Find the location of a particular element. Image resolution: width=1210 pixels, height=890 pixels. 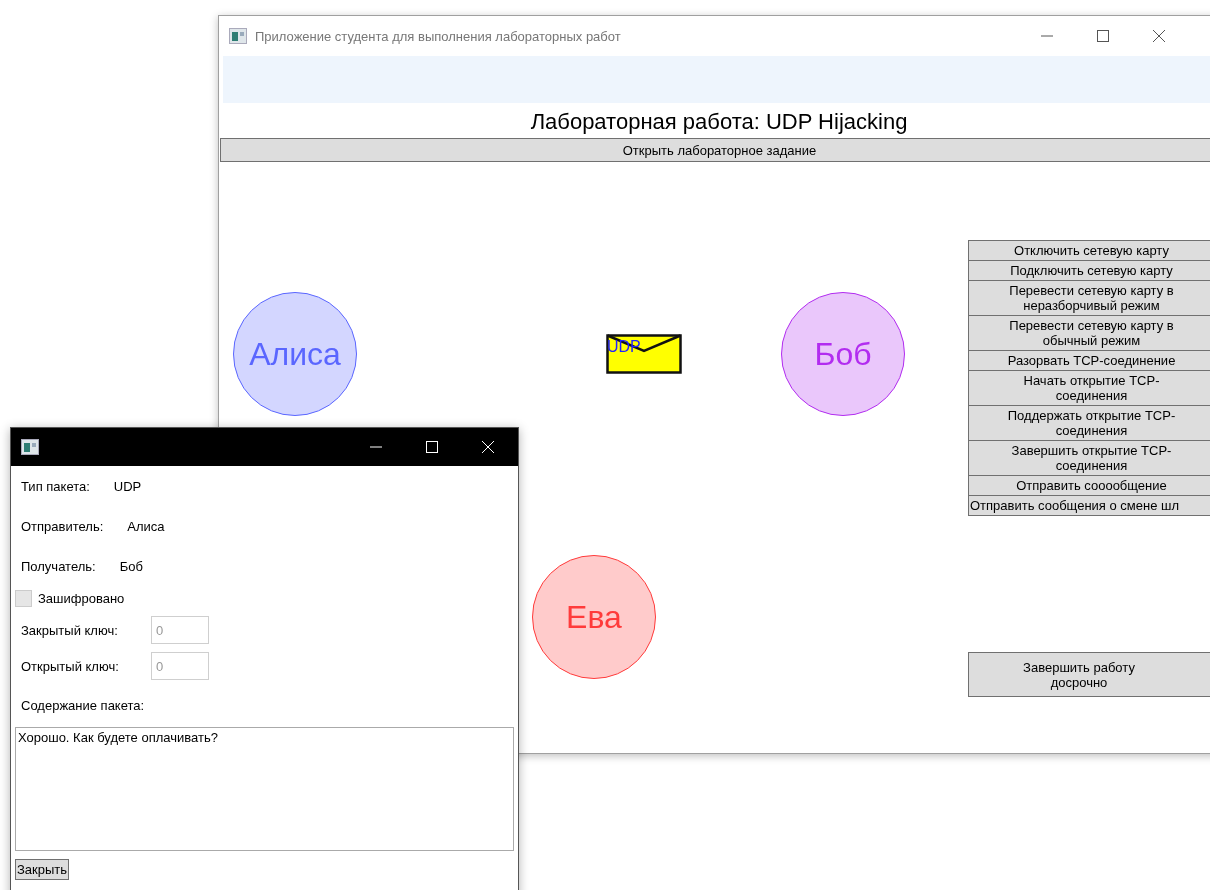

field-label: Получатель: is located at coordinates (58, 566).